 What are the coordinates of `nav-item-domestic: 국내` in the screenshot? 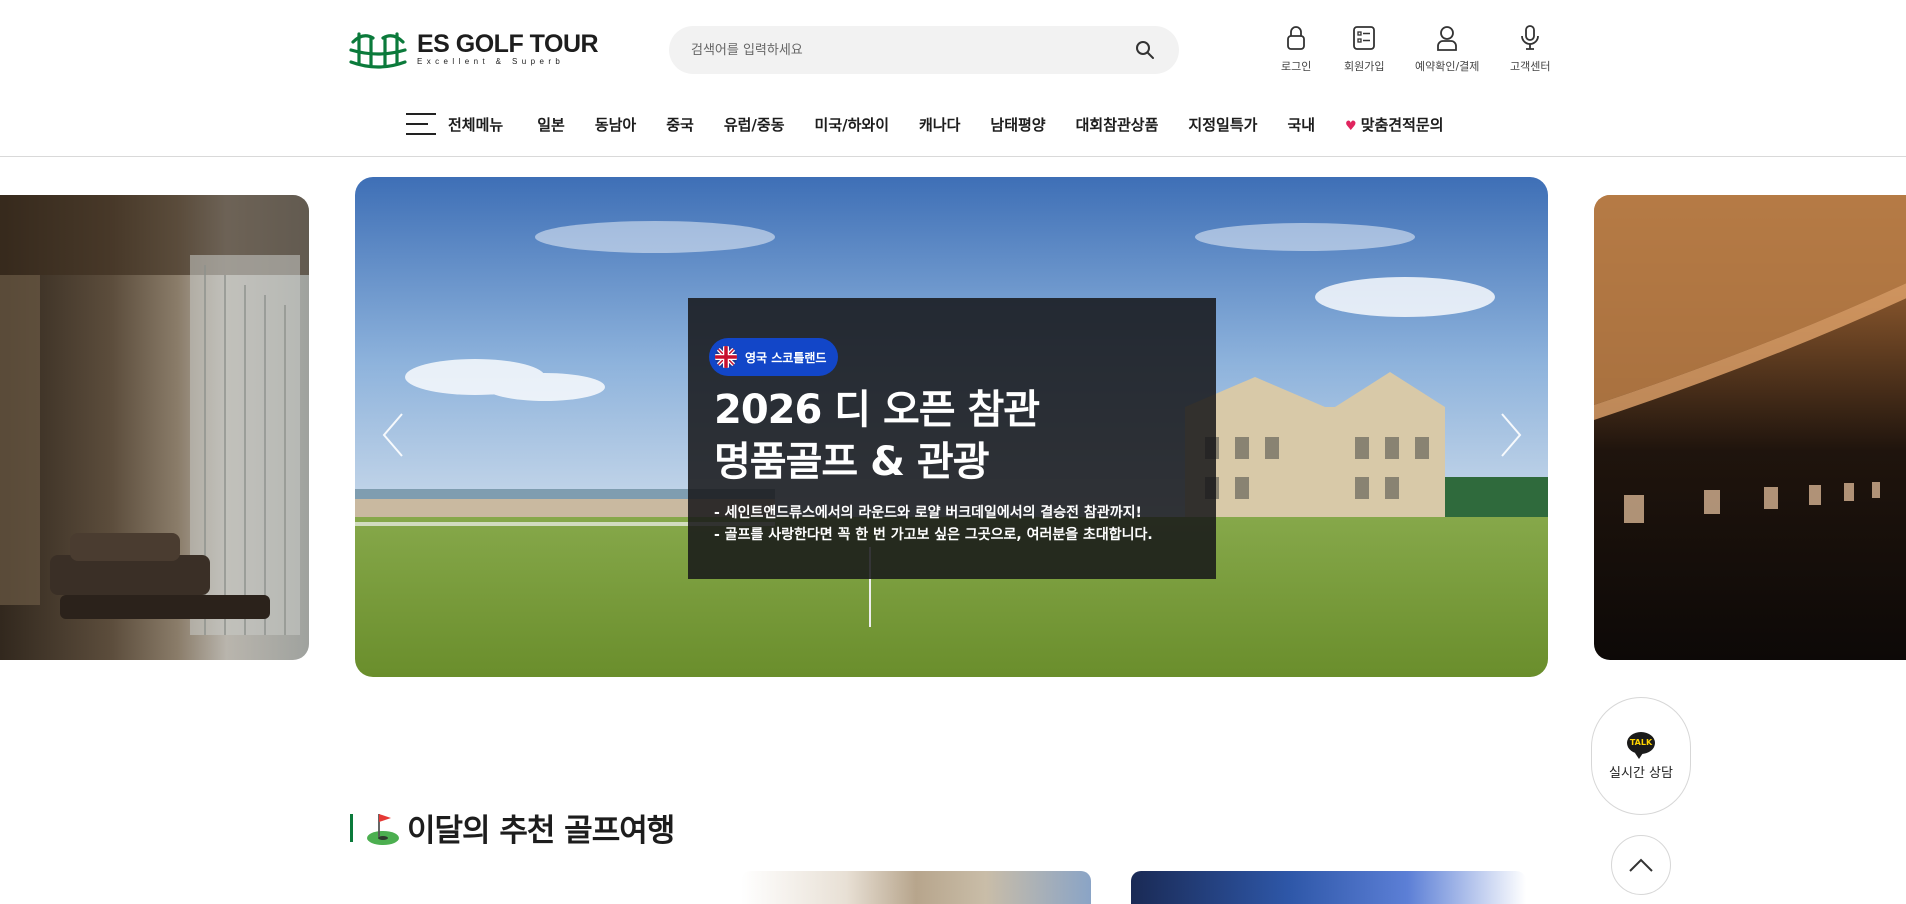 It's located at (1301, 124).